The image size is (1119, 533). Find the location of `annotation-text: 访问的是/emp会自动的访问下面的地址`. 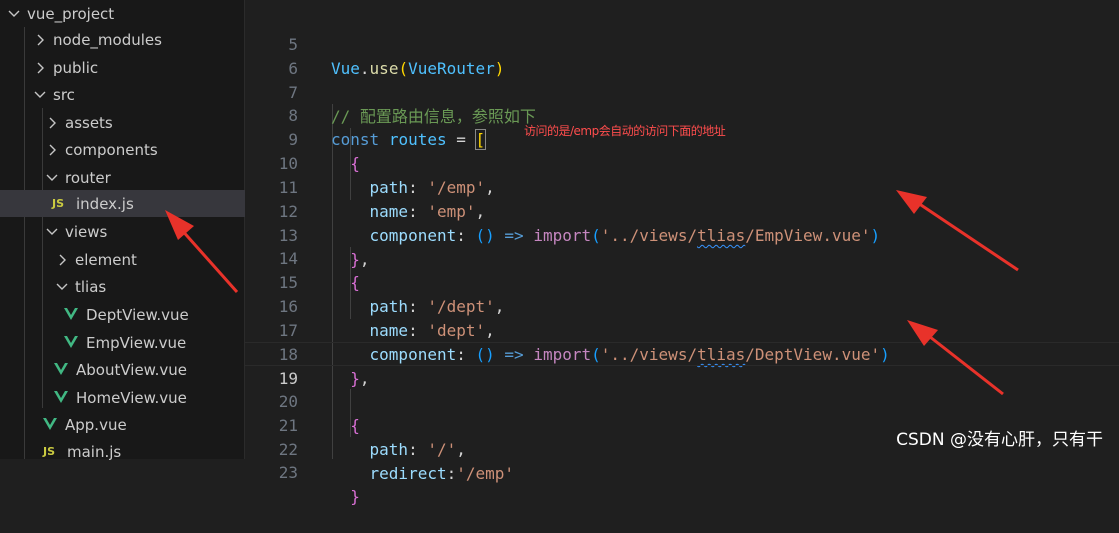

annotation-text: 访问的是/emp会自动的访问下面的地址 is located at coordinates (625, 131).